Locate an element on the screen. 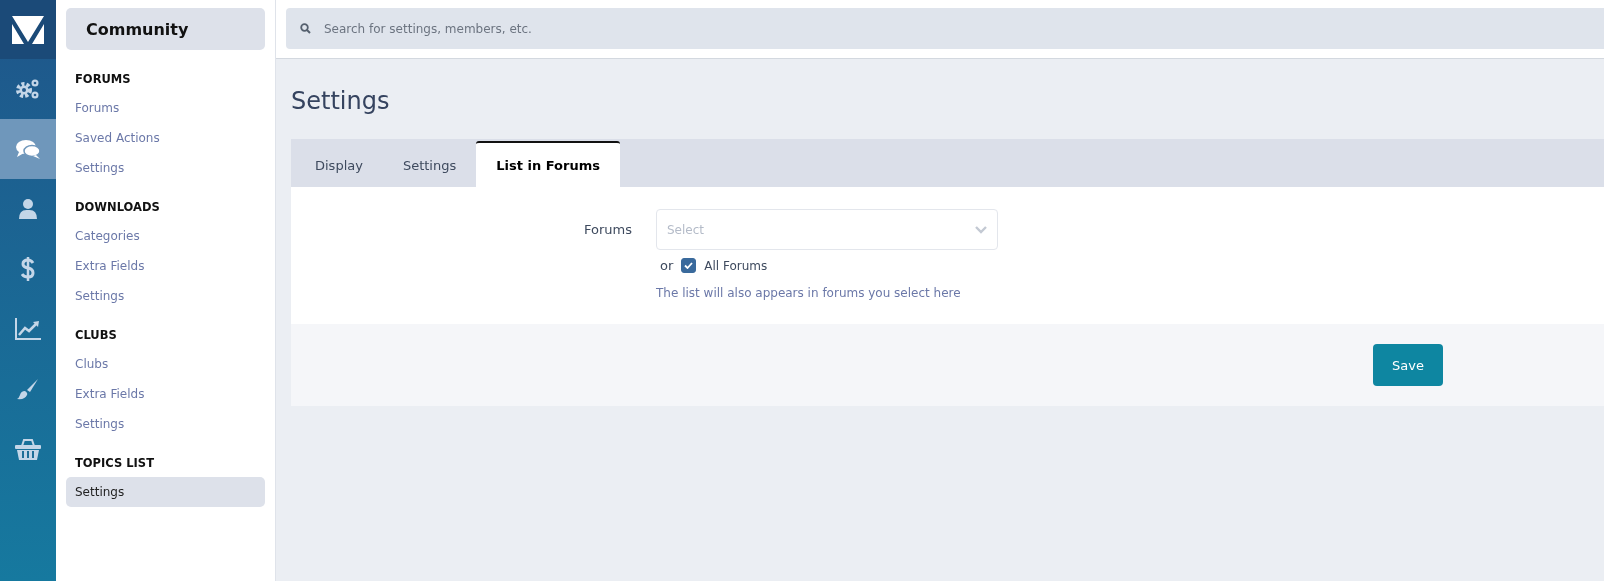 The height and width of the screenshot is (581, 1604). sidebar-item: Clubs is located at coordinates (165, 364).